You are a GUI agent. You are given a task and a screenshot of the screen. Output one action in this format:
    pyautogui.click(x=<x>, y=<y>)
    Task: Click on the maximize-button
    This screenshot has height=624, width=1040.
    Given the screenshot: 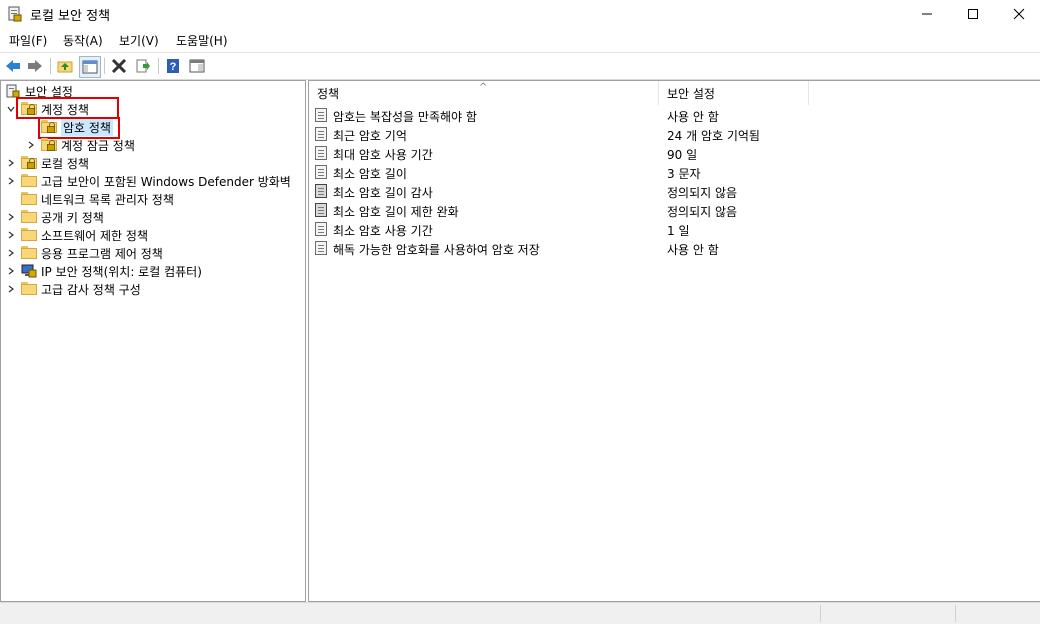 What is the action you would take?
    pyautogui.click(x=973, y=14)
    